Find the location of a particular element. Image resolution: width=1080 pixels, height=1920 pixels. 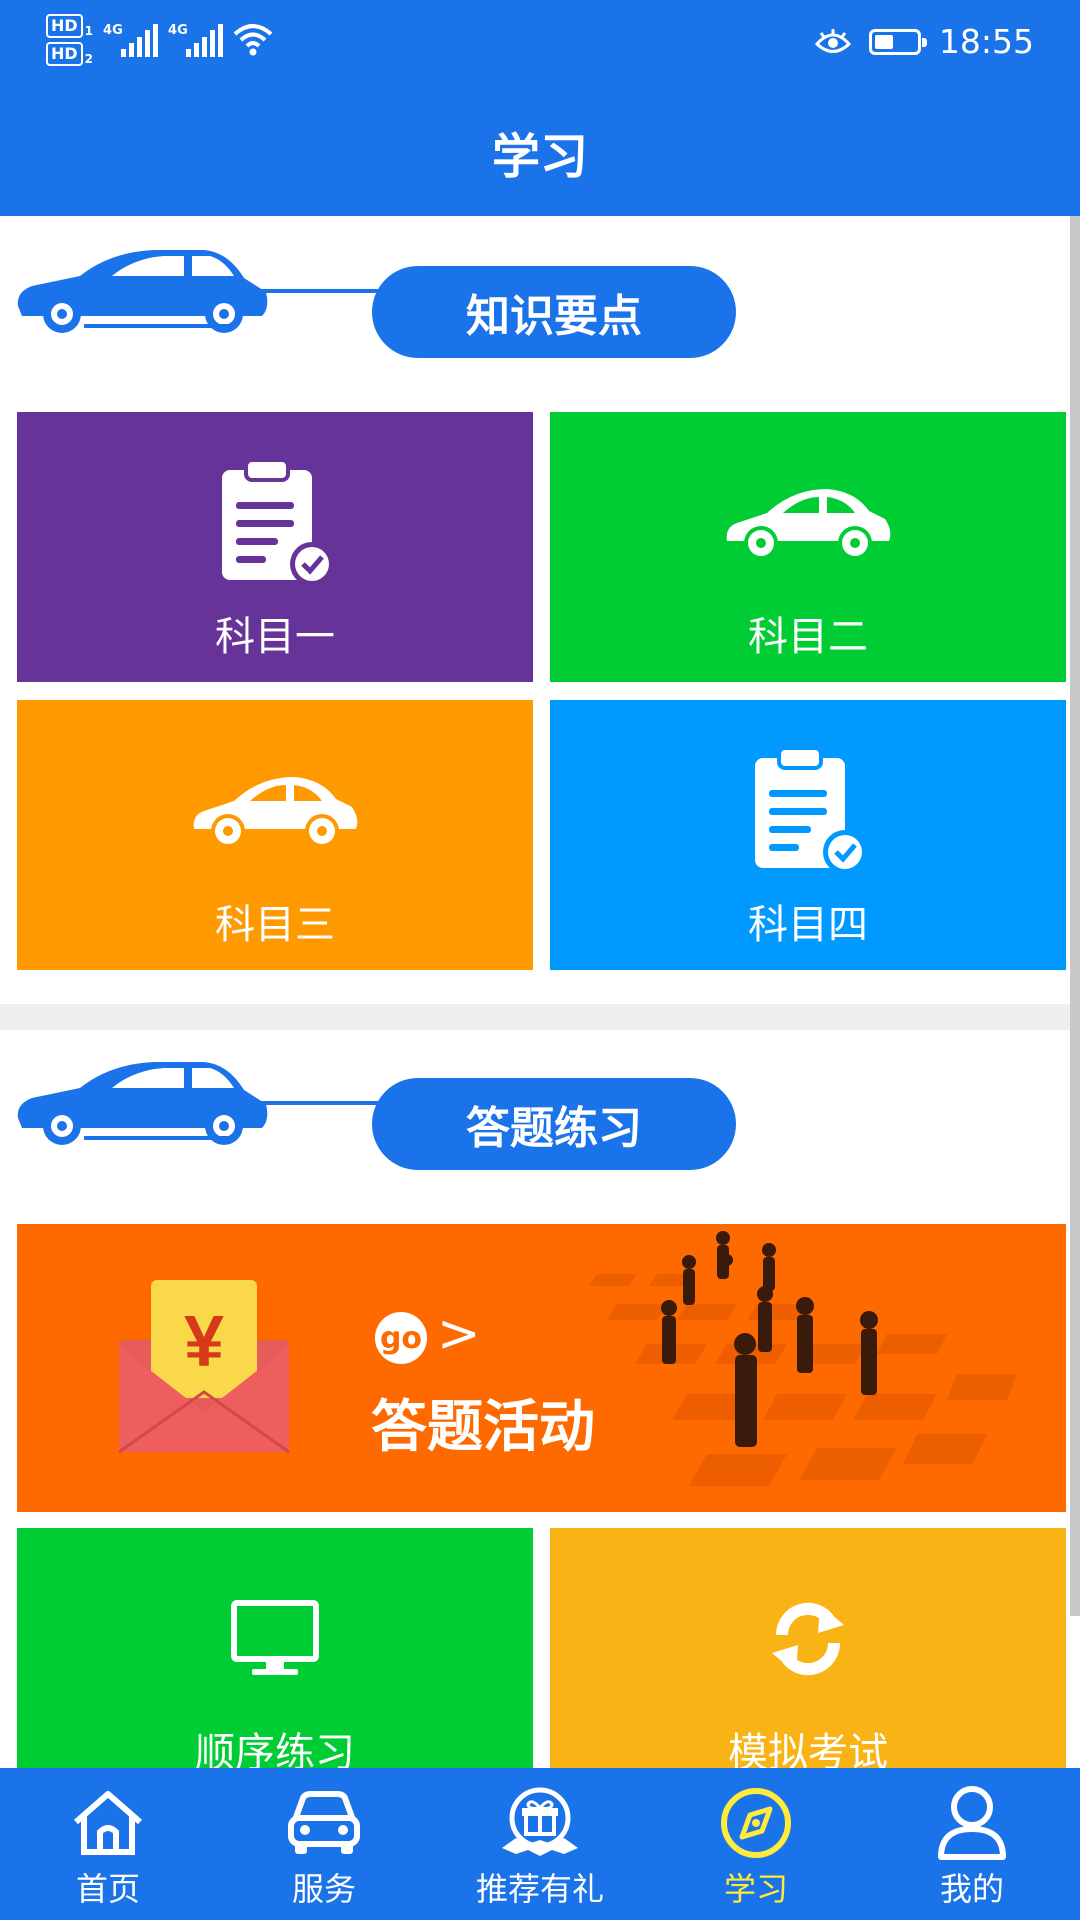

tile-label: 顺序练习 is located at coordinates (275, 1749).